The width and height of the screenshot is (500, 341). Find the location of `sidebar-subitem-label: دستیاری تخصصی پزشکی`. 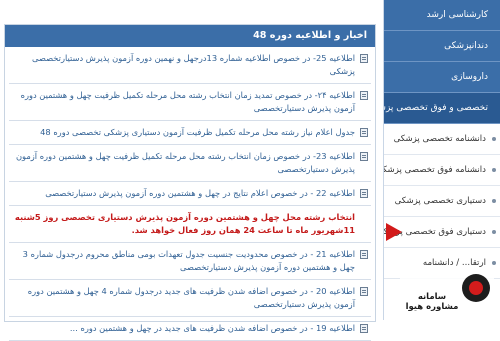

sidebar-subitem-label: دستیاری تخصصی پزشکی is located at coordinates (440, 201).